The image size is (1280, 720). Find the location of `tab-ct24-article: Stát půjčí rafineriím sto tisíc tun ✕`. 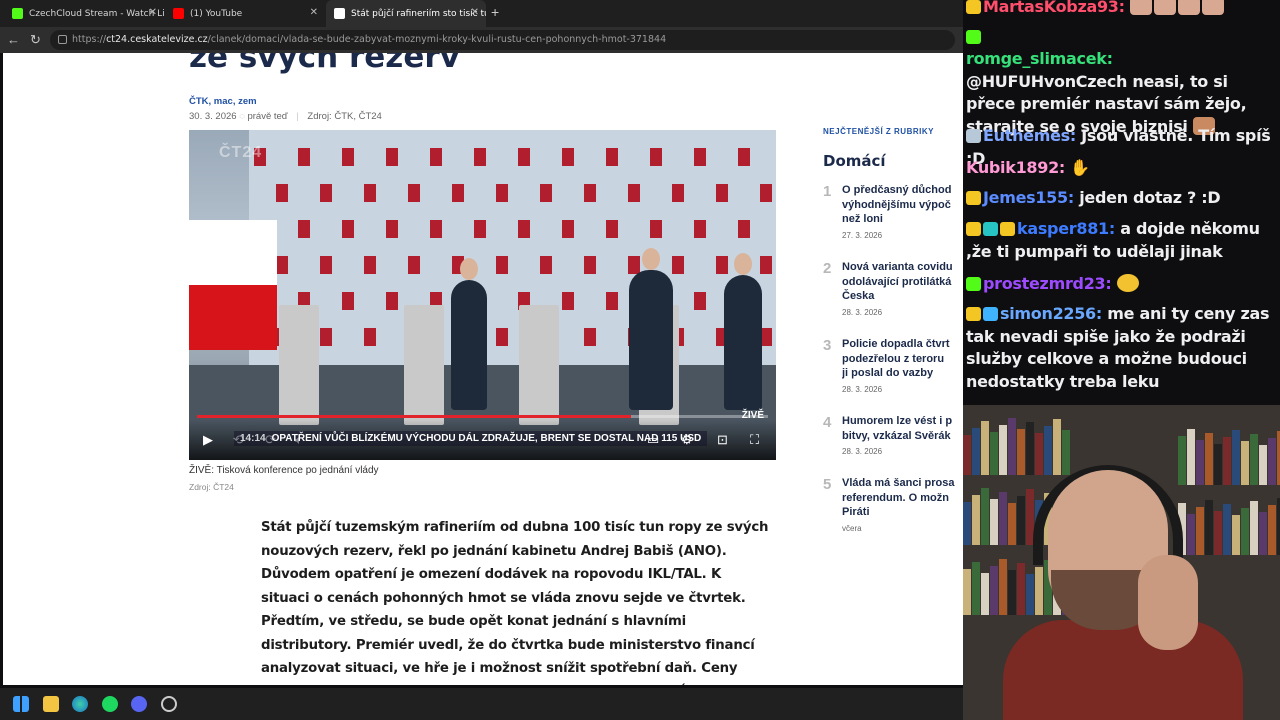

tab-ct24-article: Stát půjčí rafineriím sto tisíc tun ✕ is located at coordinates (406, 13).